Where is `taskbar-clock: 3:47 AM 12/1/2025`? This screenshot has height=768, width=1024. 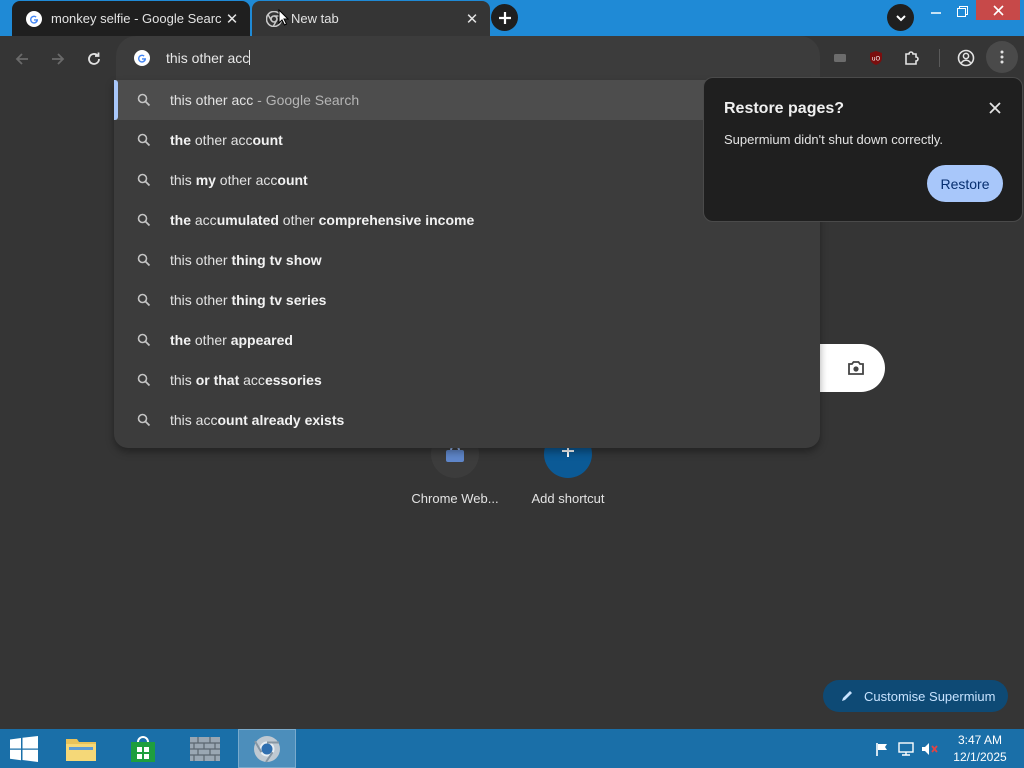
taskbar-clock: 3:47 AM 12/1/2025 is located at coordinates (980, 749).